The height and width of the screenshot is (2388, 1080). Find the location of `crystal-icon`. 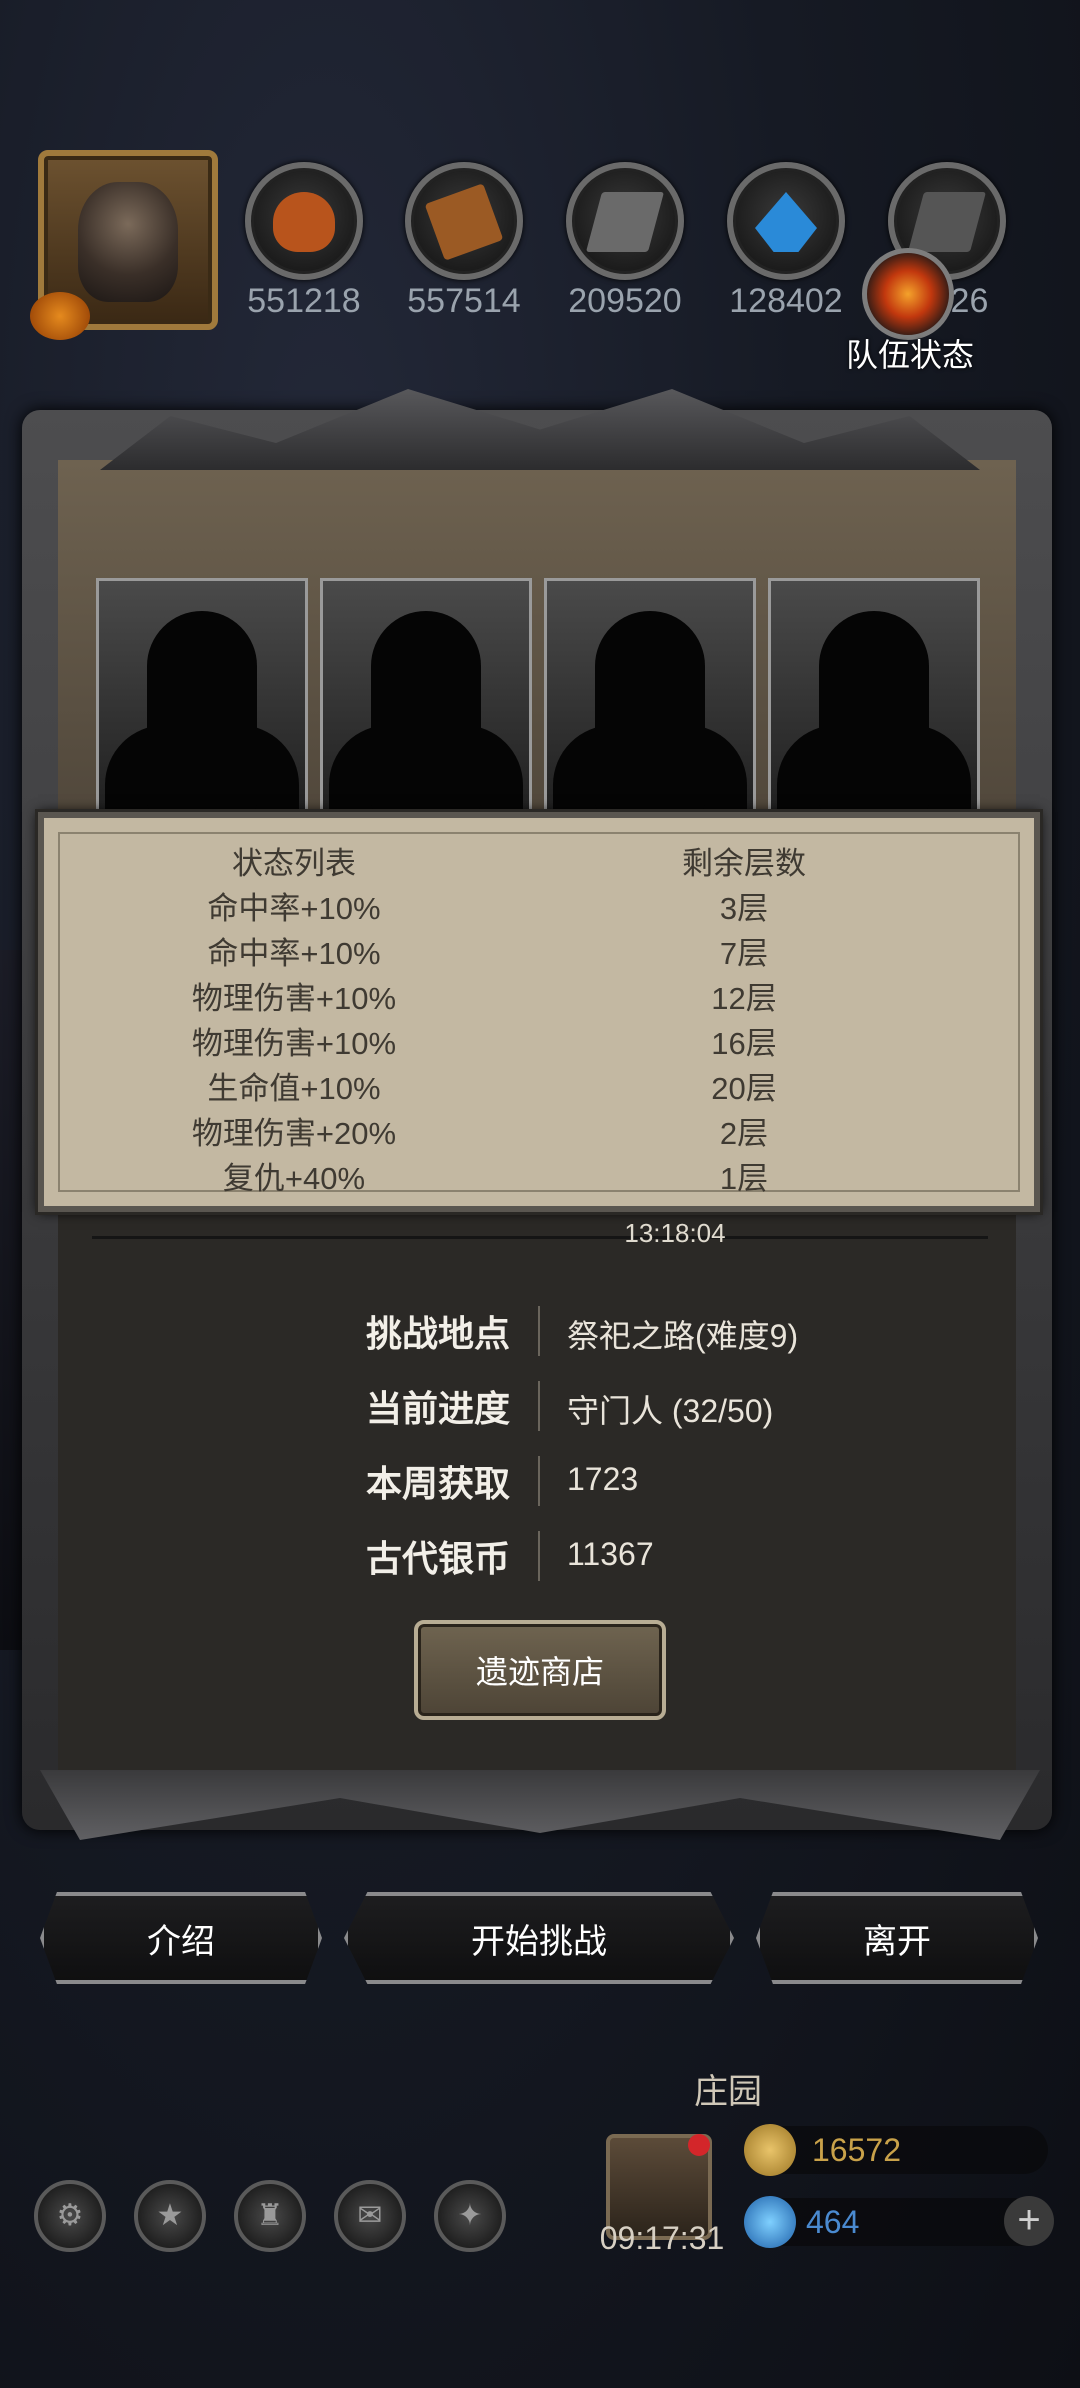

crystal-icon is located at coordinates (786, 221).